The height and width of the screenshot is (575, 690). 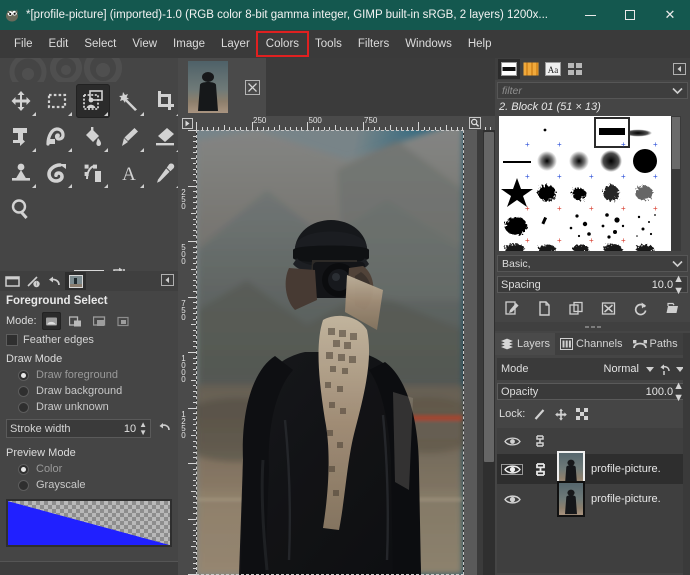 What do you see at coordinates (592, 441) in the screenshot?
I see `layer-row-top` at bounding box center [592, 441].